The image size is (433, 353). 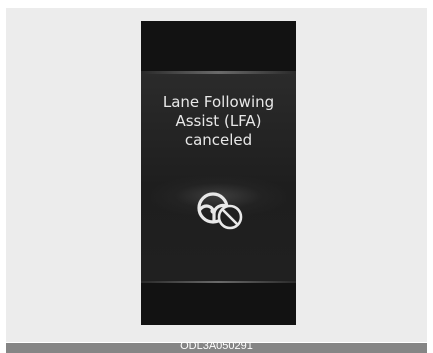 I want to click on steering-wheel-cancel-icon, so click(x=220, y=211).